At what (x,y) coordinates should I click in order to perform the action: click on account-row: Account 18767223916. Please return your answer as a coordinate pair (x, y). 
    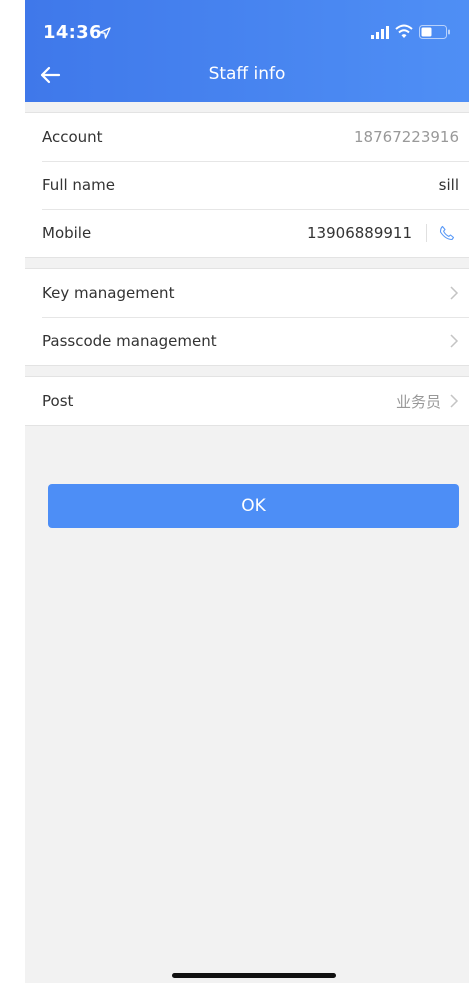
    Looking at the image, I should click on (247, 137).